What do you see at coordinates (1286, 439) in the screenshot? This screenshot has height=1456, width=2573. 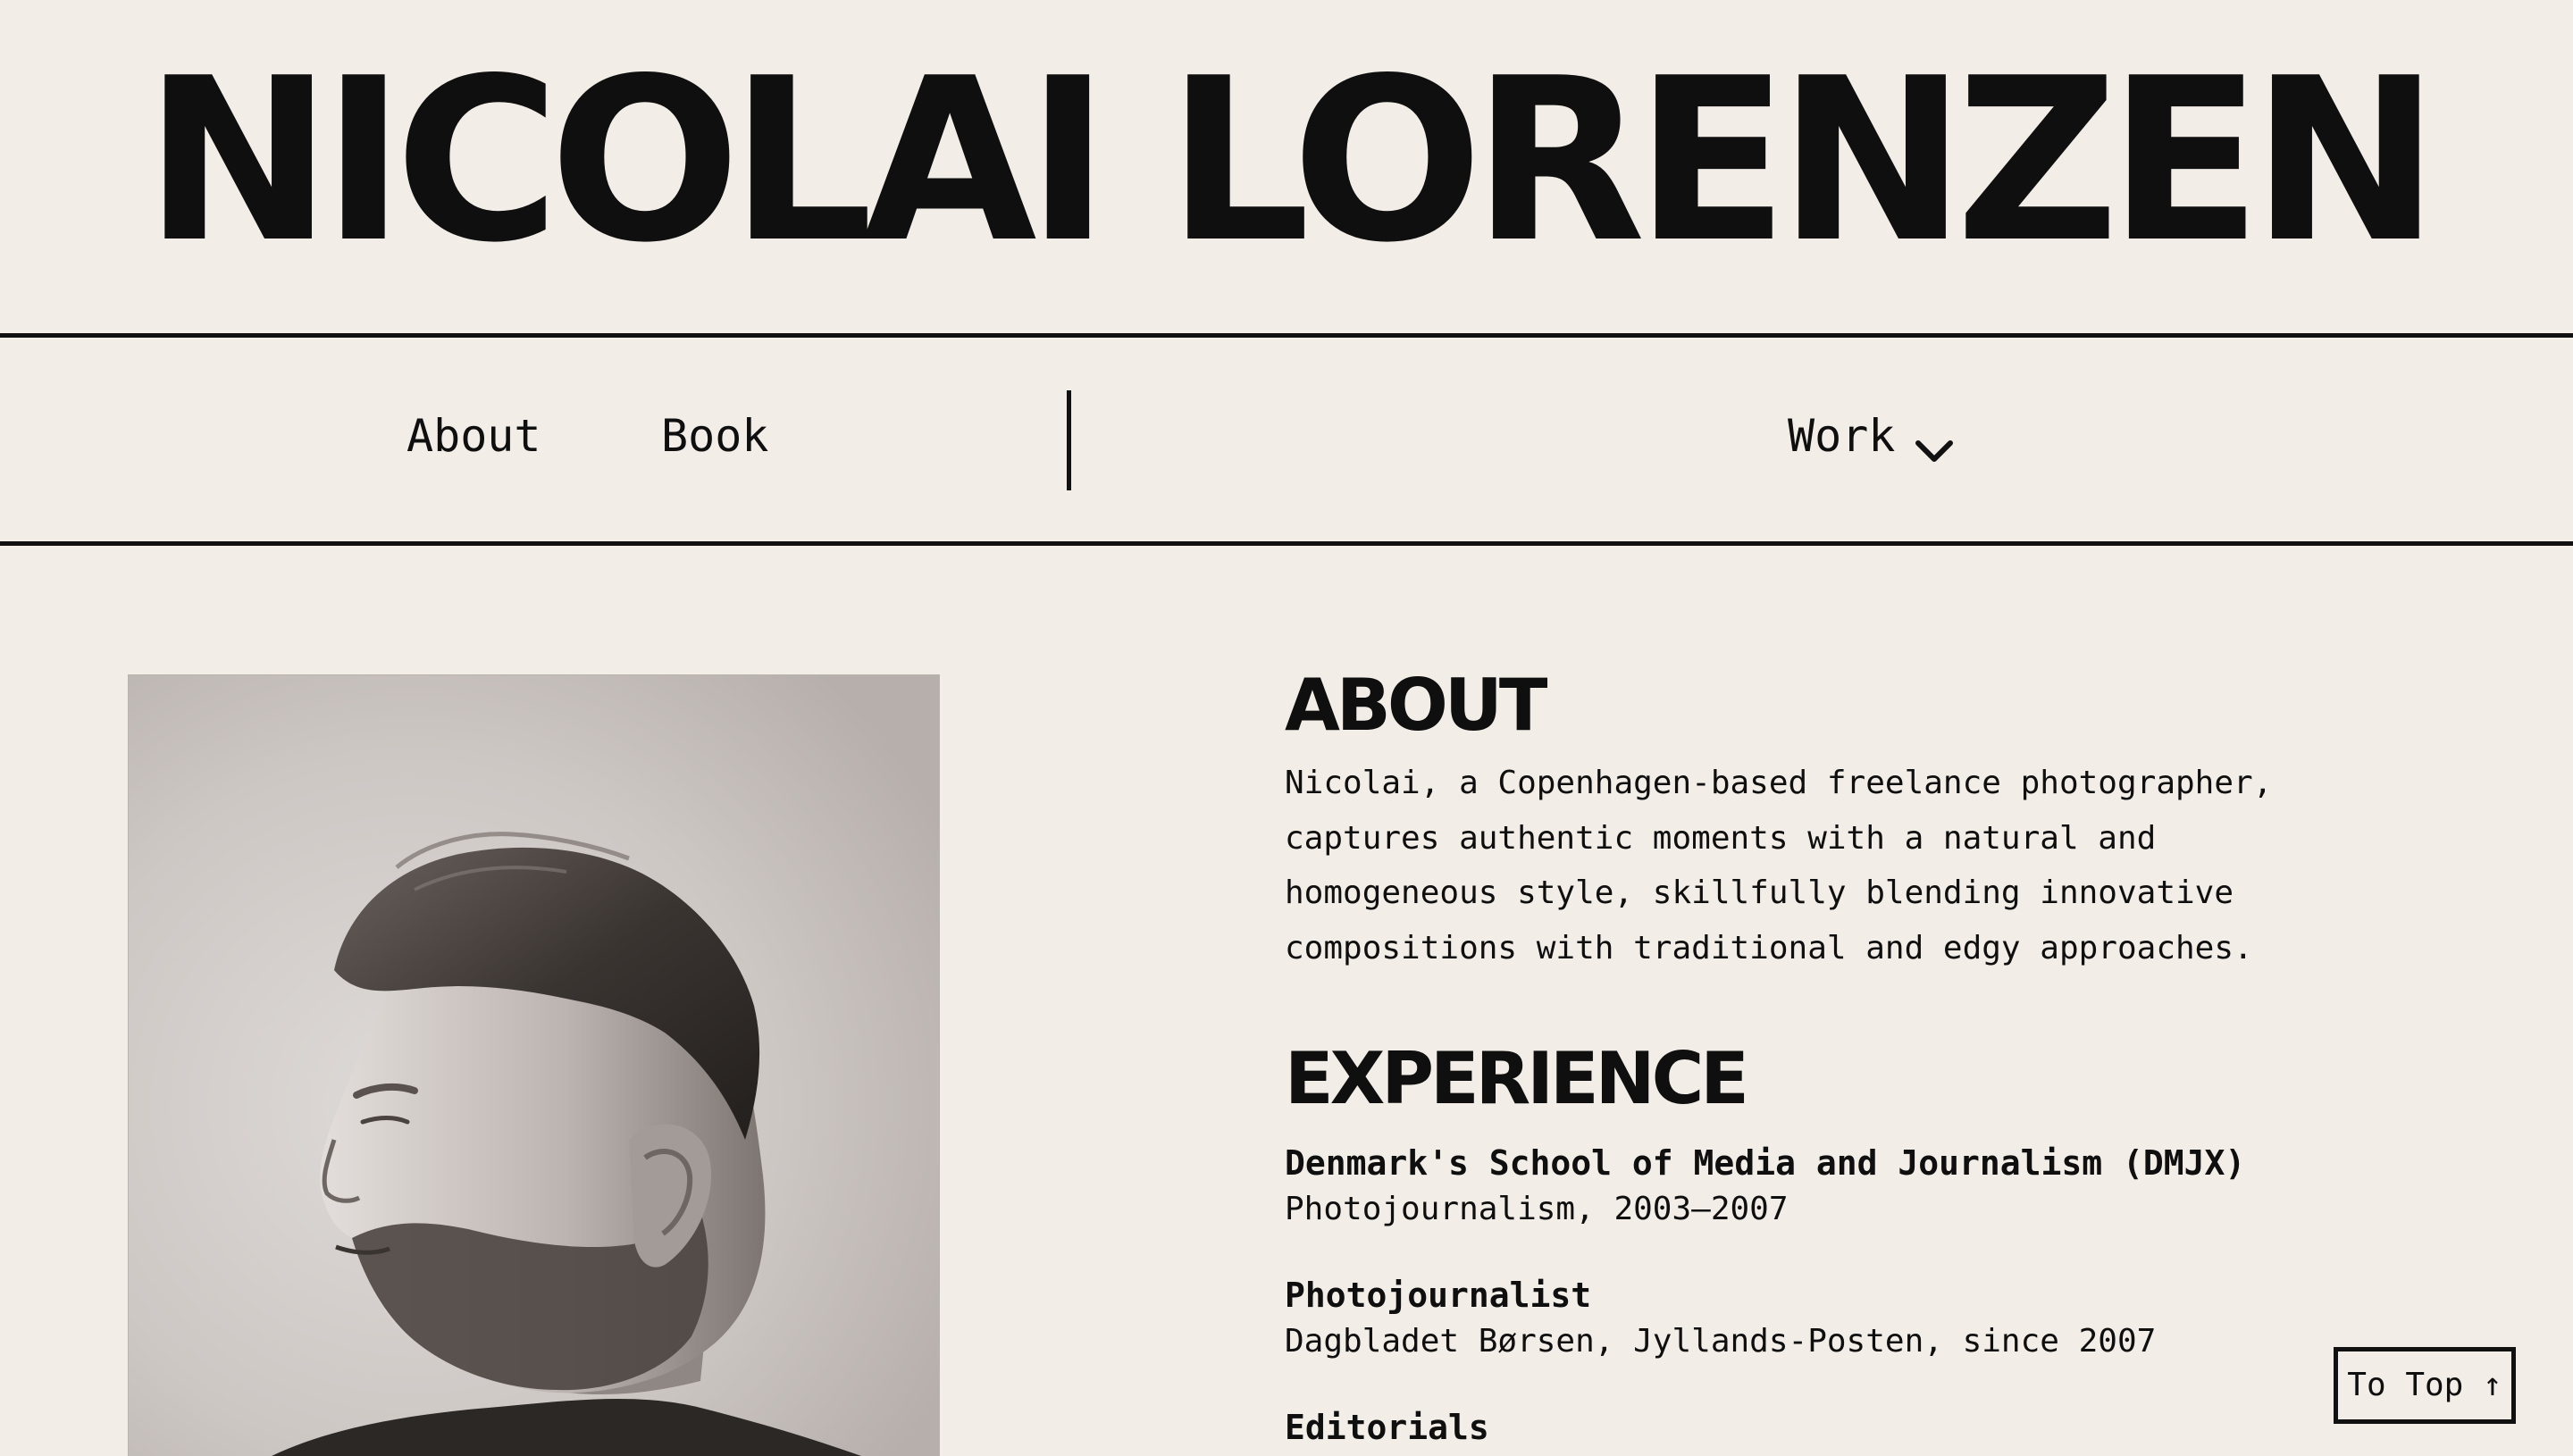 I see `main-nav: About Book Work` at bounding box center [1286, 439].